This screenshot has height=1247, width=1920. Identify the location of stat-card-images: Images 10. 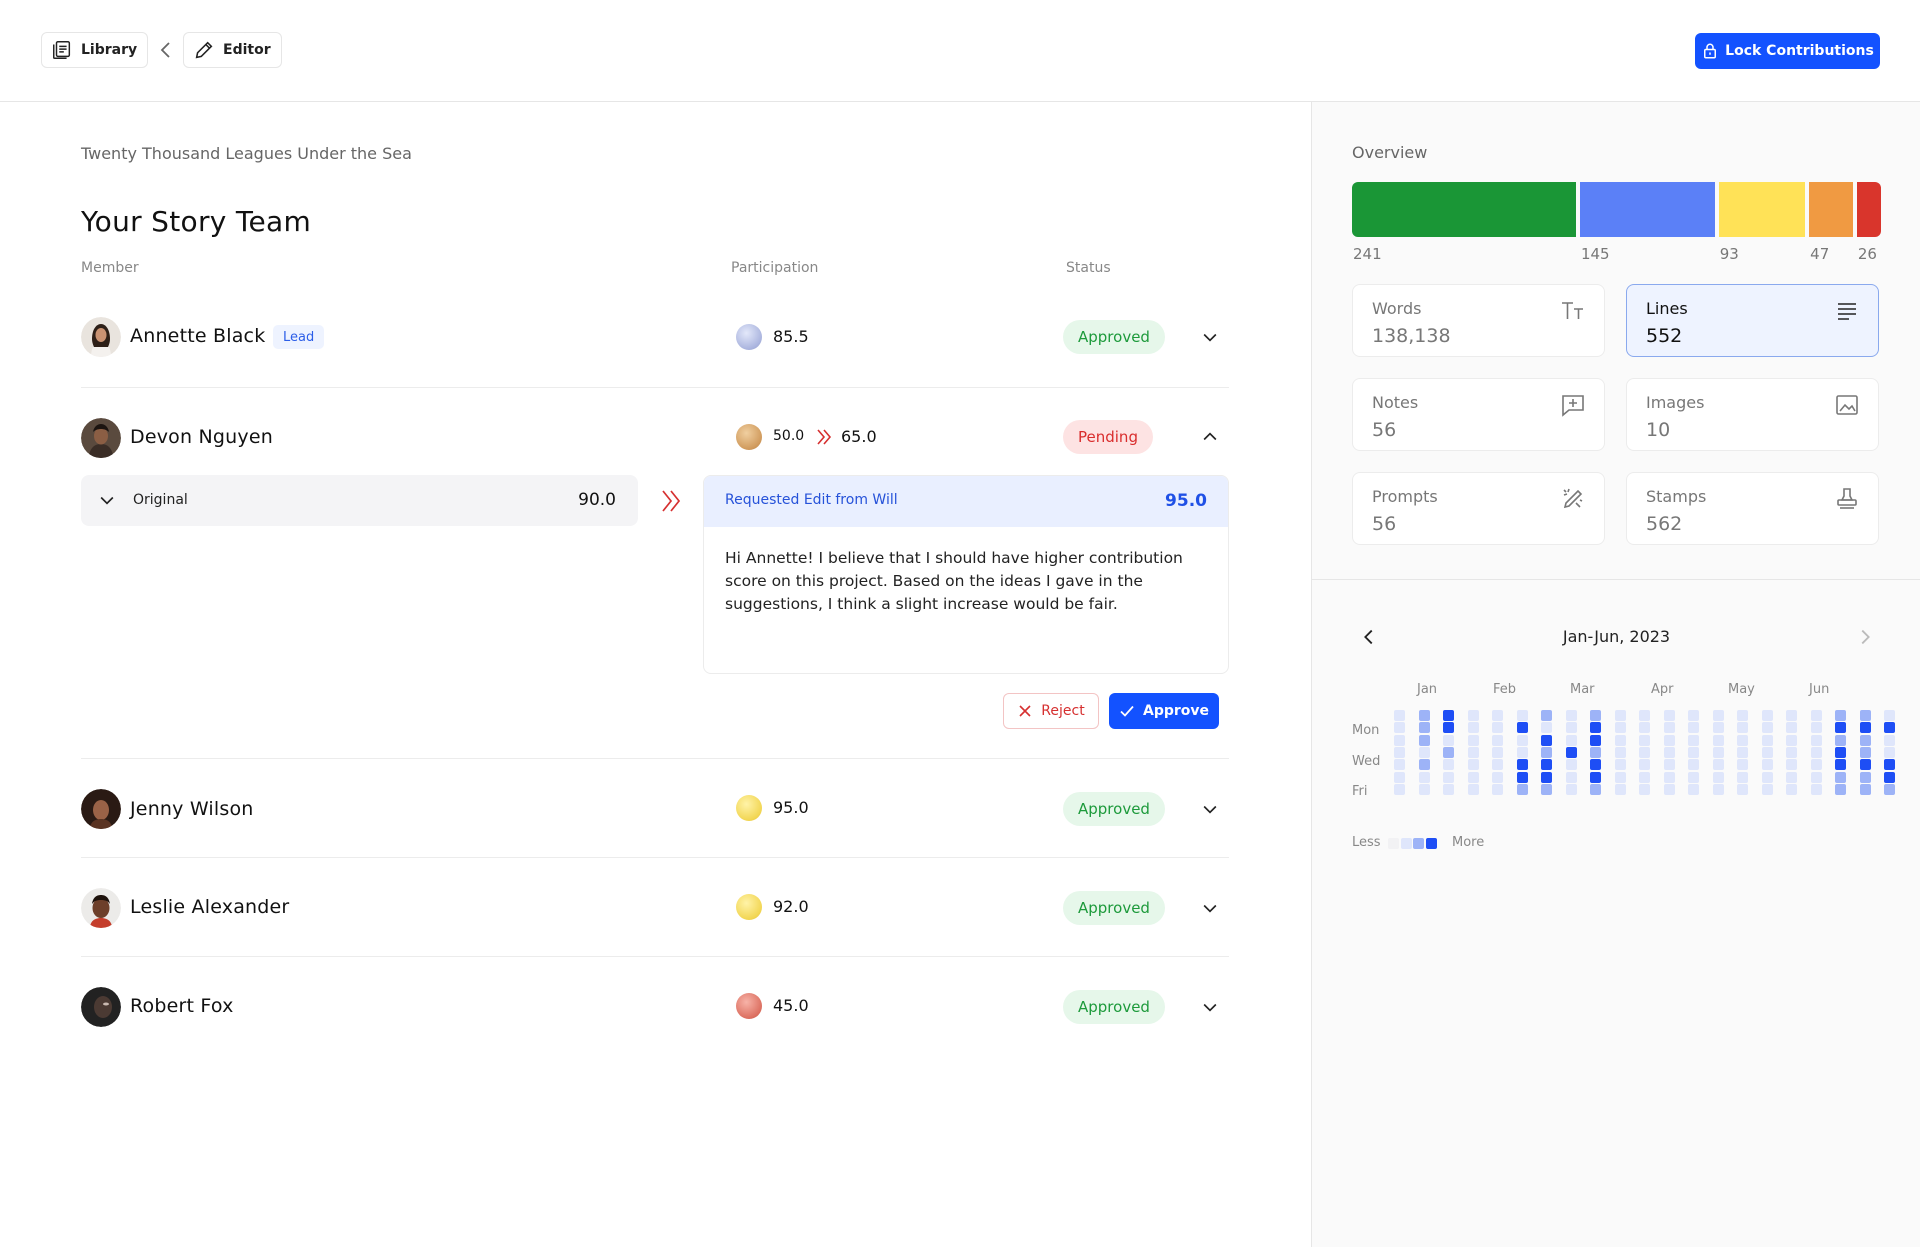
(1752, 414).